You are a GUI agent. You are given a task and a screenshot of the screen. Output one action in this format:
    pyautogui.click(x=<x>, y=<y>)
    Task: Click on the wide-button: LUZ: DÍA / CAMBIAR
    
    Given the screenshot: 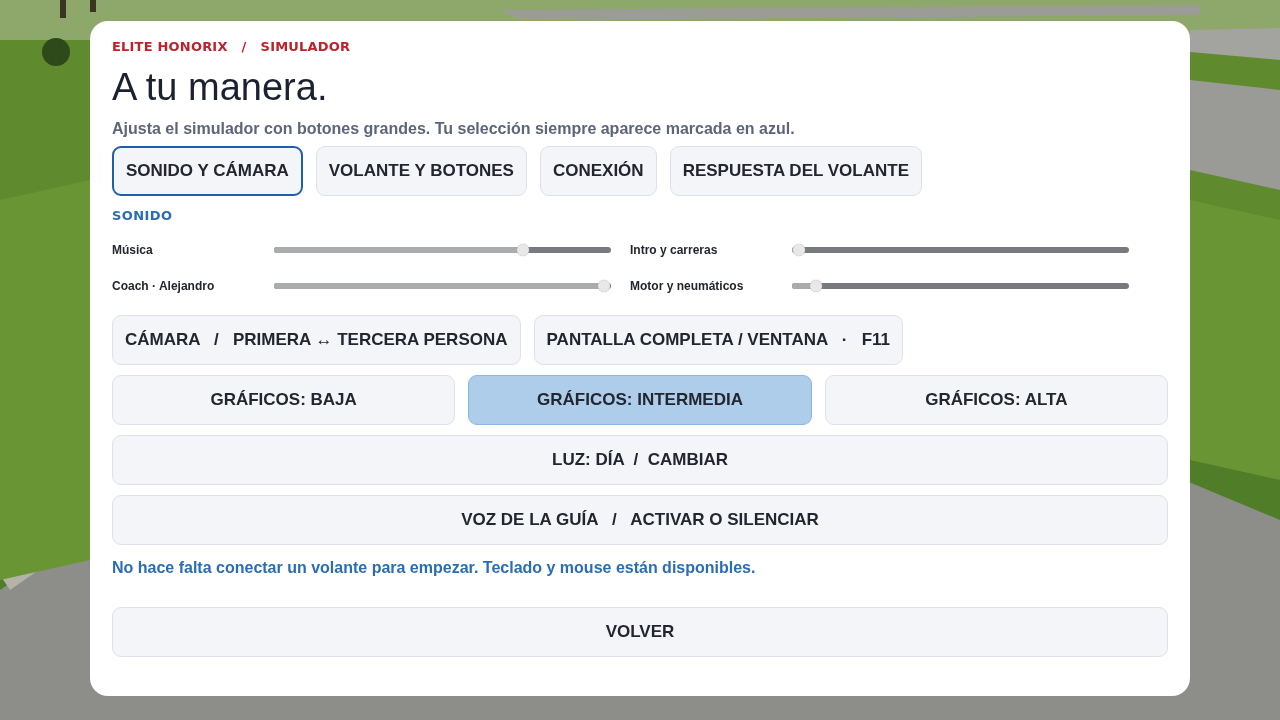 What is the action you would take?
    pyautogui.click(x=640, y=460)
    